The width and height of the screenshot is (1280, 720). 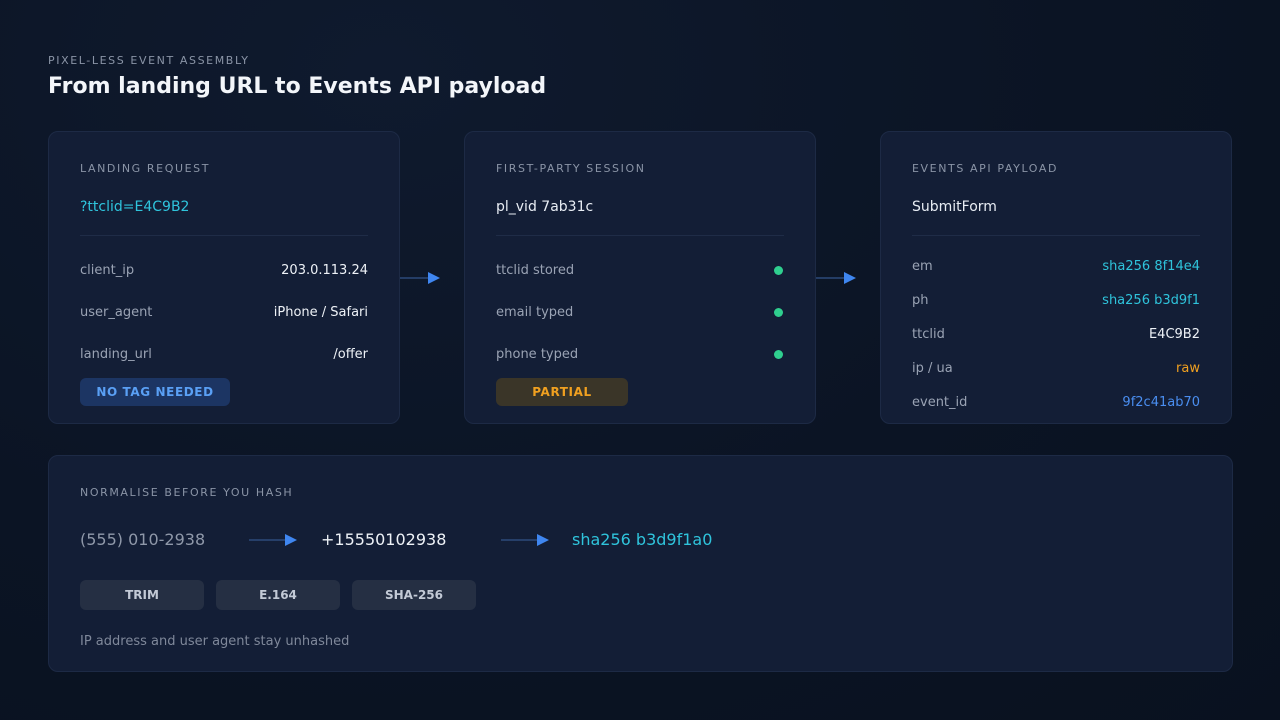 I want to click on row-key: landing_url, so click(x=116, y=354).